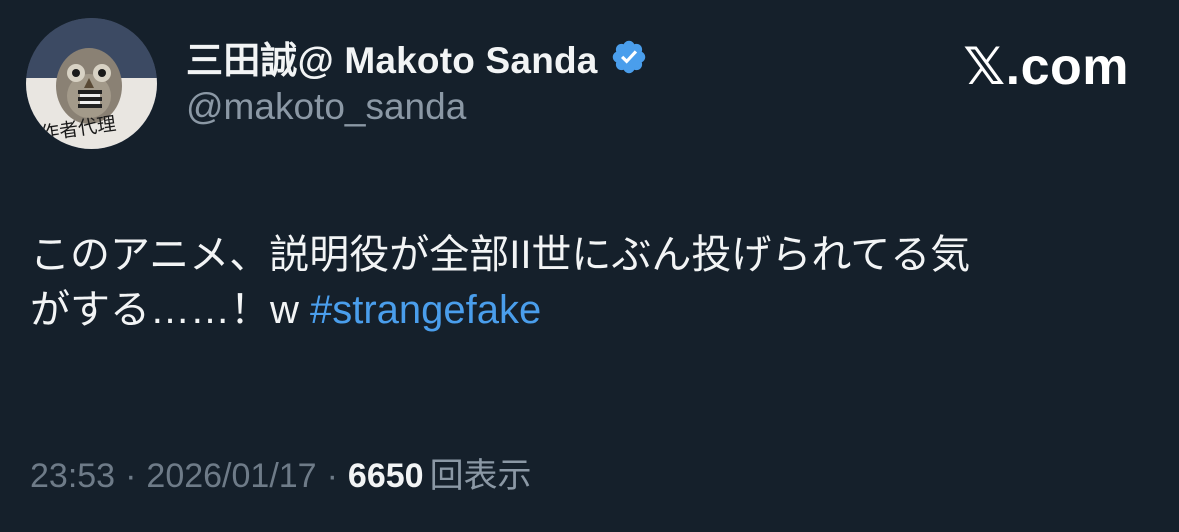 The image size is (1179, 532). What do you see at coordinates (231, 476) in the screenshot?
I see `tweet-date: 2026/01/17` at bounding box center [231, 476].